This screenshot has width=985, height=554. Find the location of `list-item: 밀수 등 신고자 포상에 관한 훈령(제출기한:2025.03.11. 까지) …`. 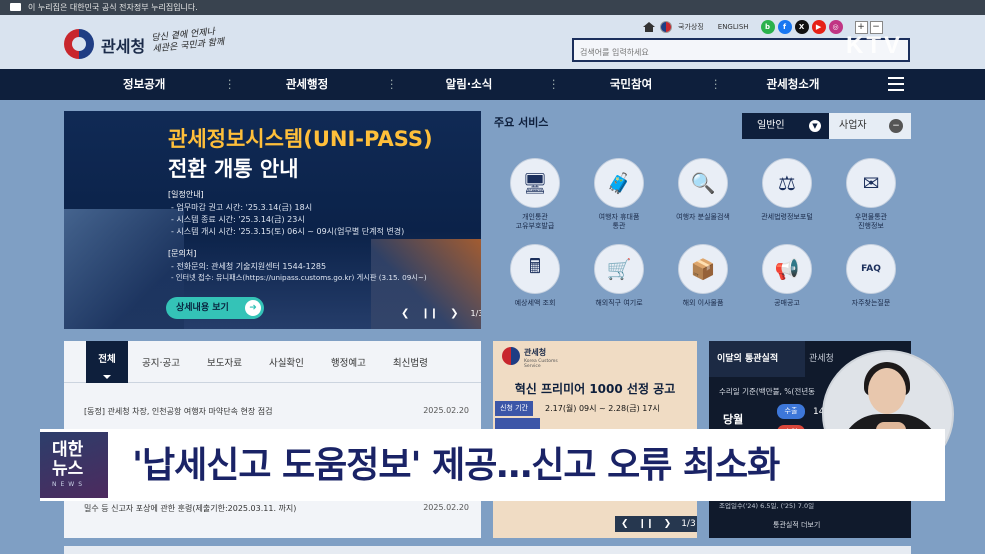

list-item: 밀수 등 신고자 포상에 관한 훈령(제출기한:2025.03.11. 까지) … is located at coordinates (276, 508).